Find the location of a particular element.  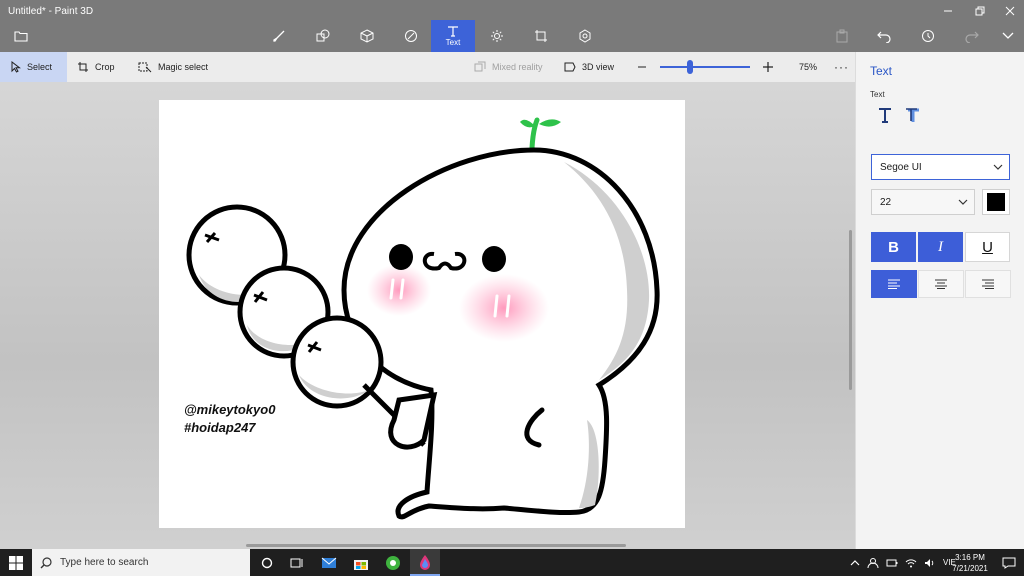

tool-3d-library is located at coordinates (585, 36).